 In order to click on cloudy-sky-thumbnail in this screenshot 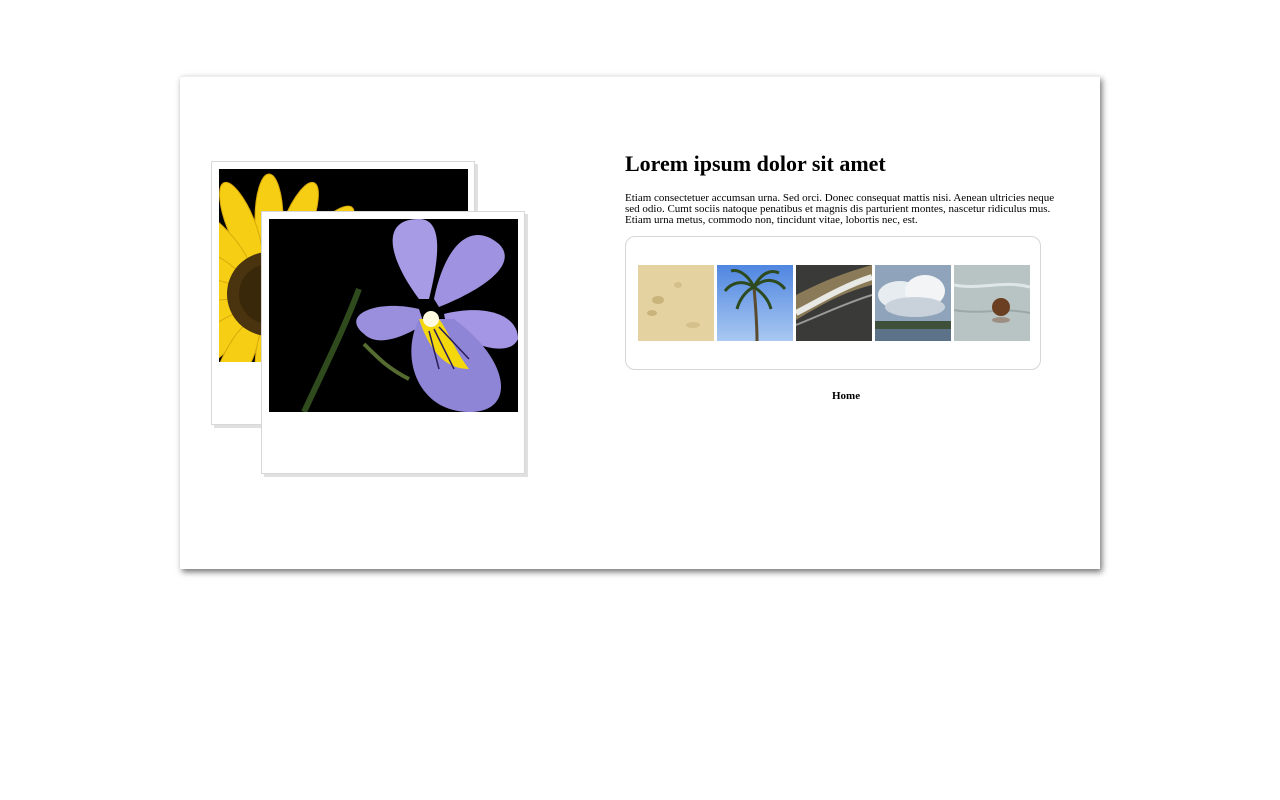, I will do `click(913, 303)`.